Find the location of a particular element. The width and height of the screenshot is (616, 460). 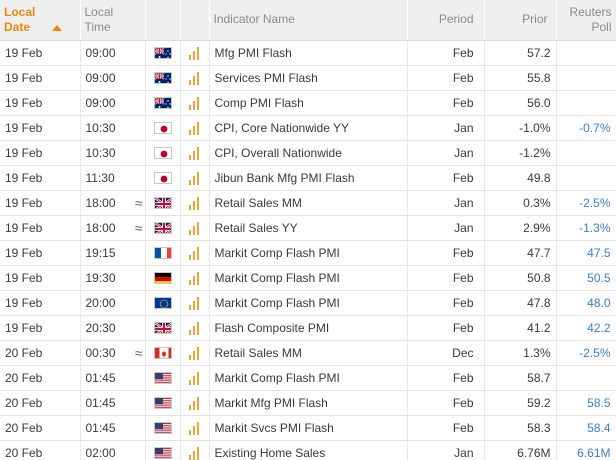

table-row: 20 Feb 01:45 Markit Comp Flash PMI Feb 58.7 is located at coordinates (308, 378).